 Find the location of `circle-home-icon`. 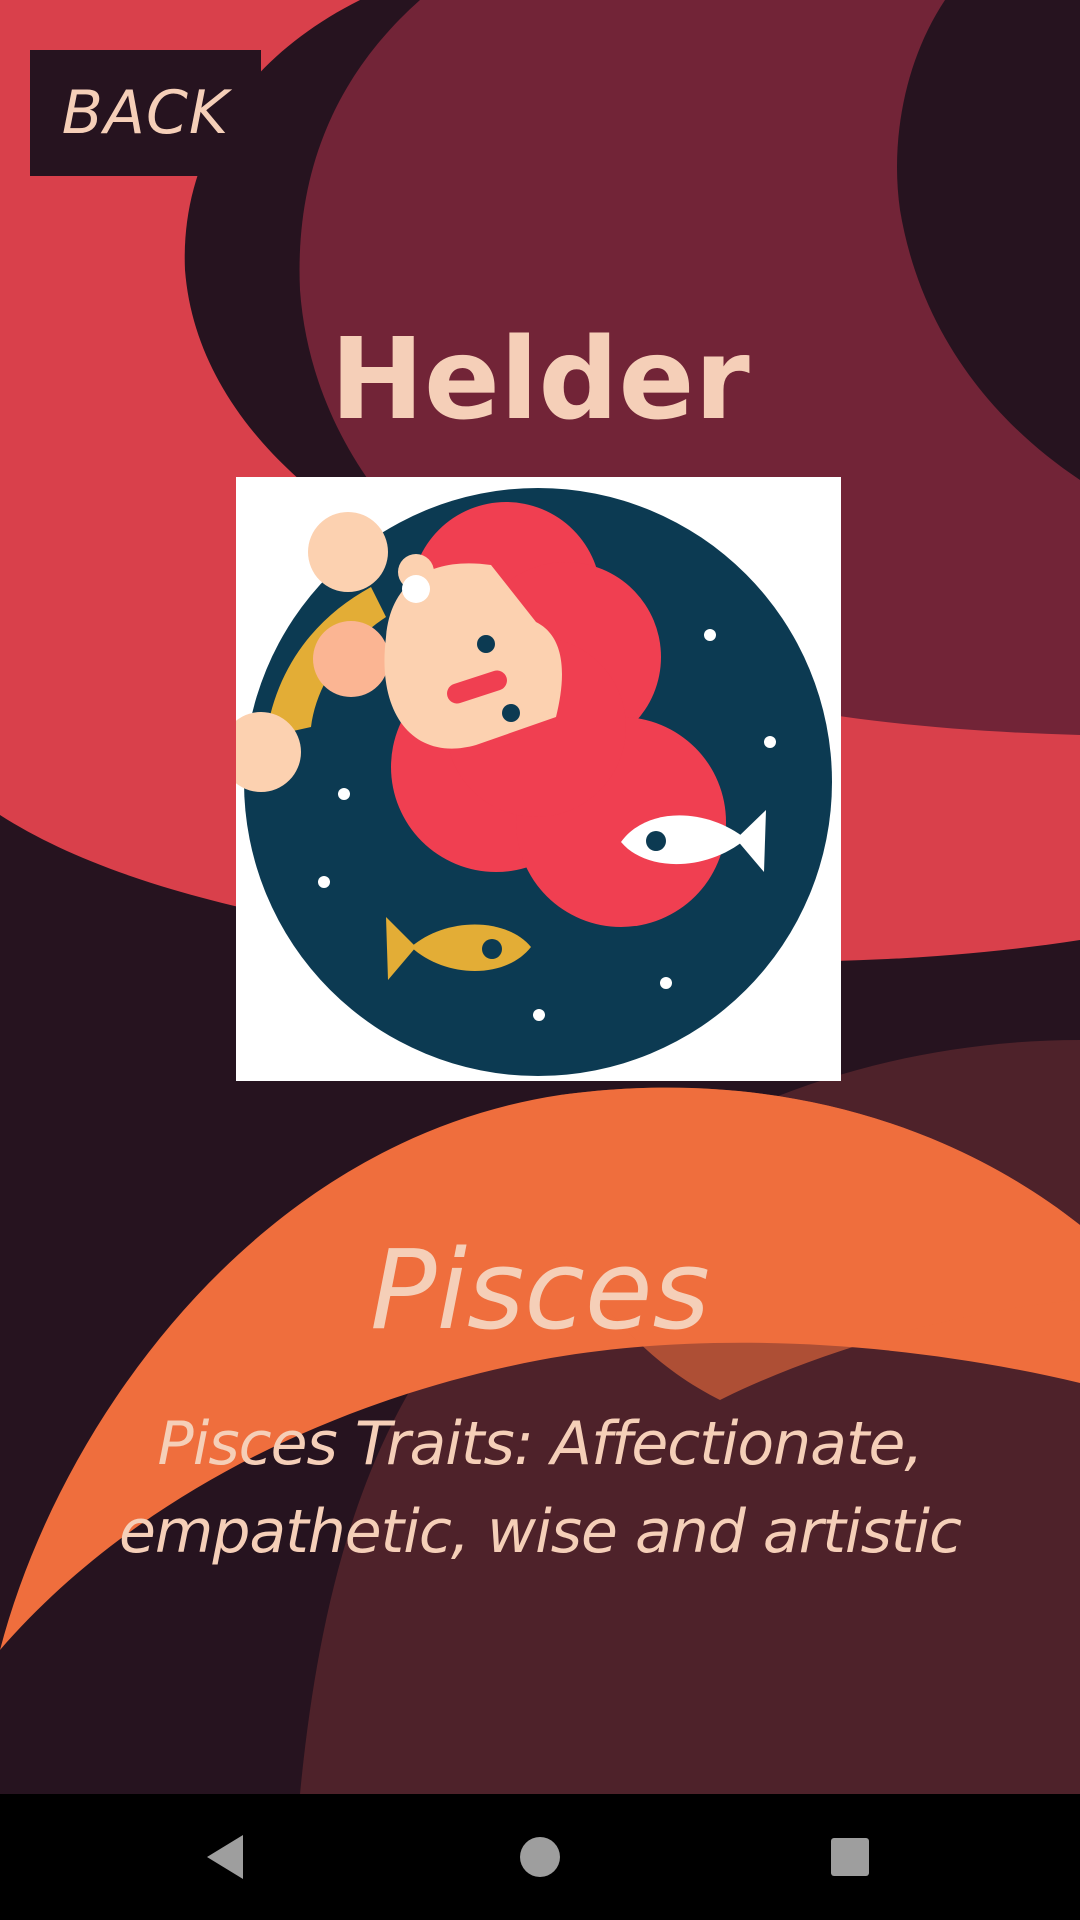

circle-home-icon is located at coordinates (540, 1857).